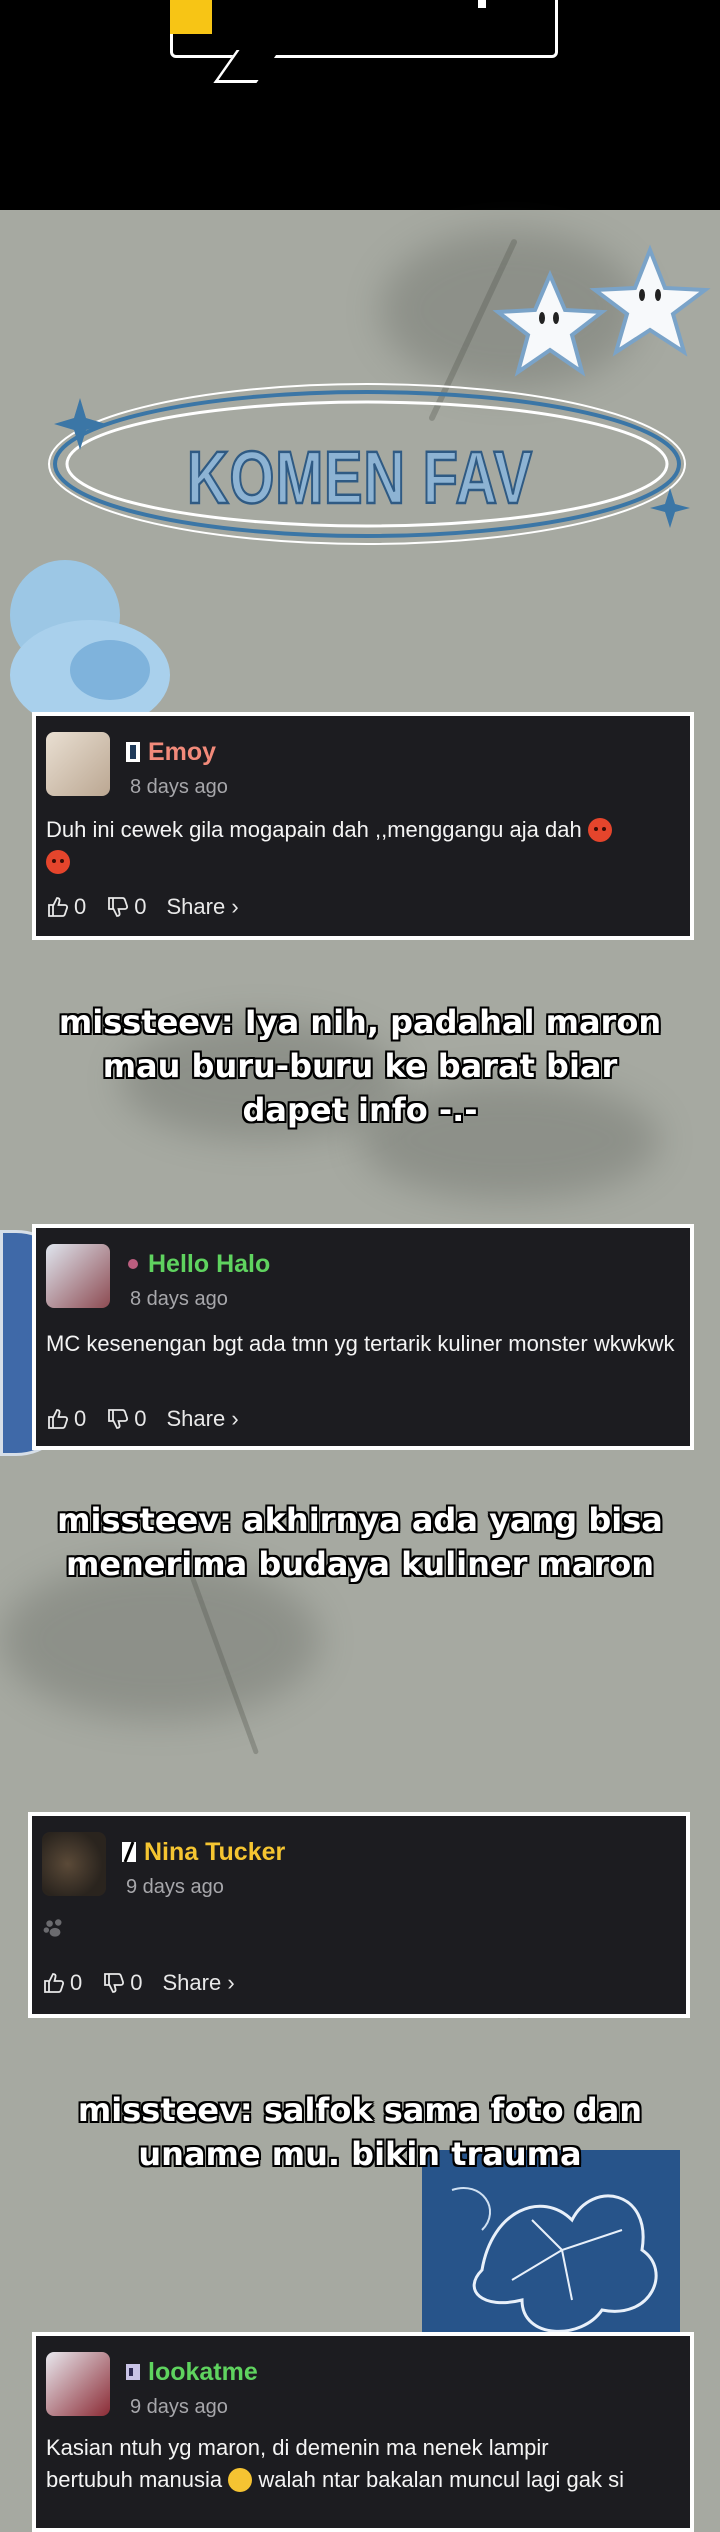 Image resolution: width=720 pixels, height=2532 pixels. Describe the element at coordinates (360, 1022) in the screenshot. I see `caption-line: missteev: Iya nih, padahal maron` at that location.